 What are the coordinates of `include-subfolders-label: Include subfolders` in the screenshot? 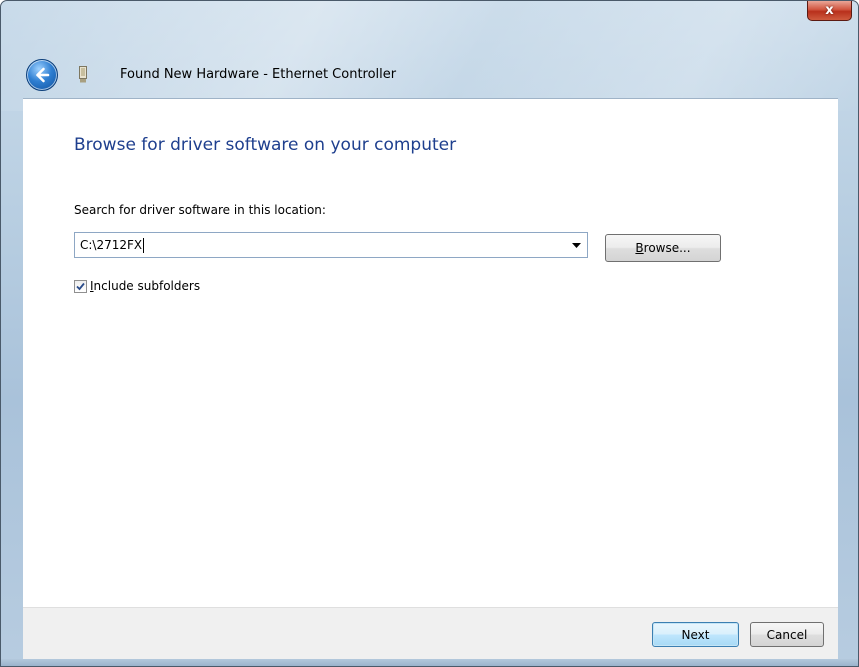 It's located at (145, 286).